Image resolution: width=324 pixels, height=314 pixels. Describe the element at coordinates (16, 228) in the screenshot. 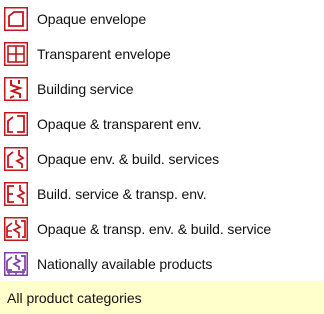

I see `opaque-transp-env-build-service-icon` at that location.